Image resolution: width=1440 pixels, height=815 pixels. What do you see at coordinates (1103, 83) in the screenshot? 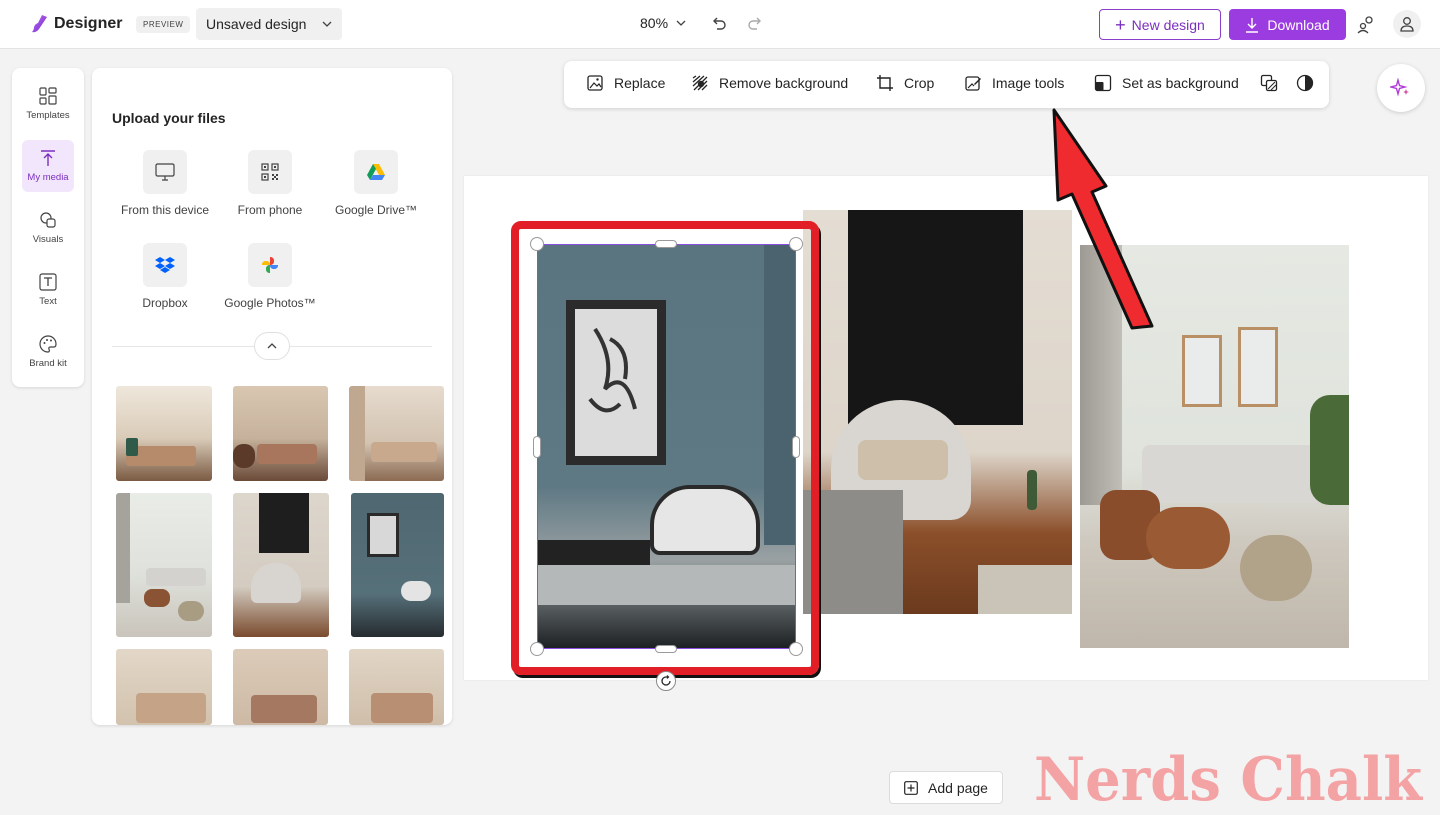
I see `set-background-icon` at bounding box center [1103, 83].